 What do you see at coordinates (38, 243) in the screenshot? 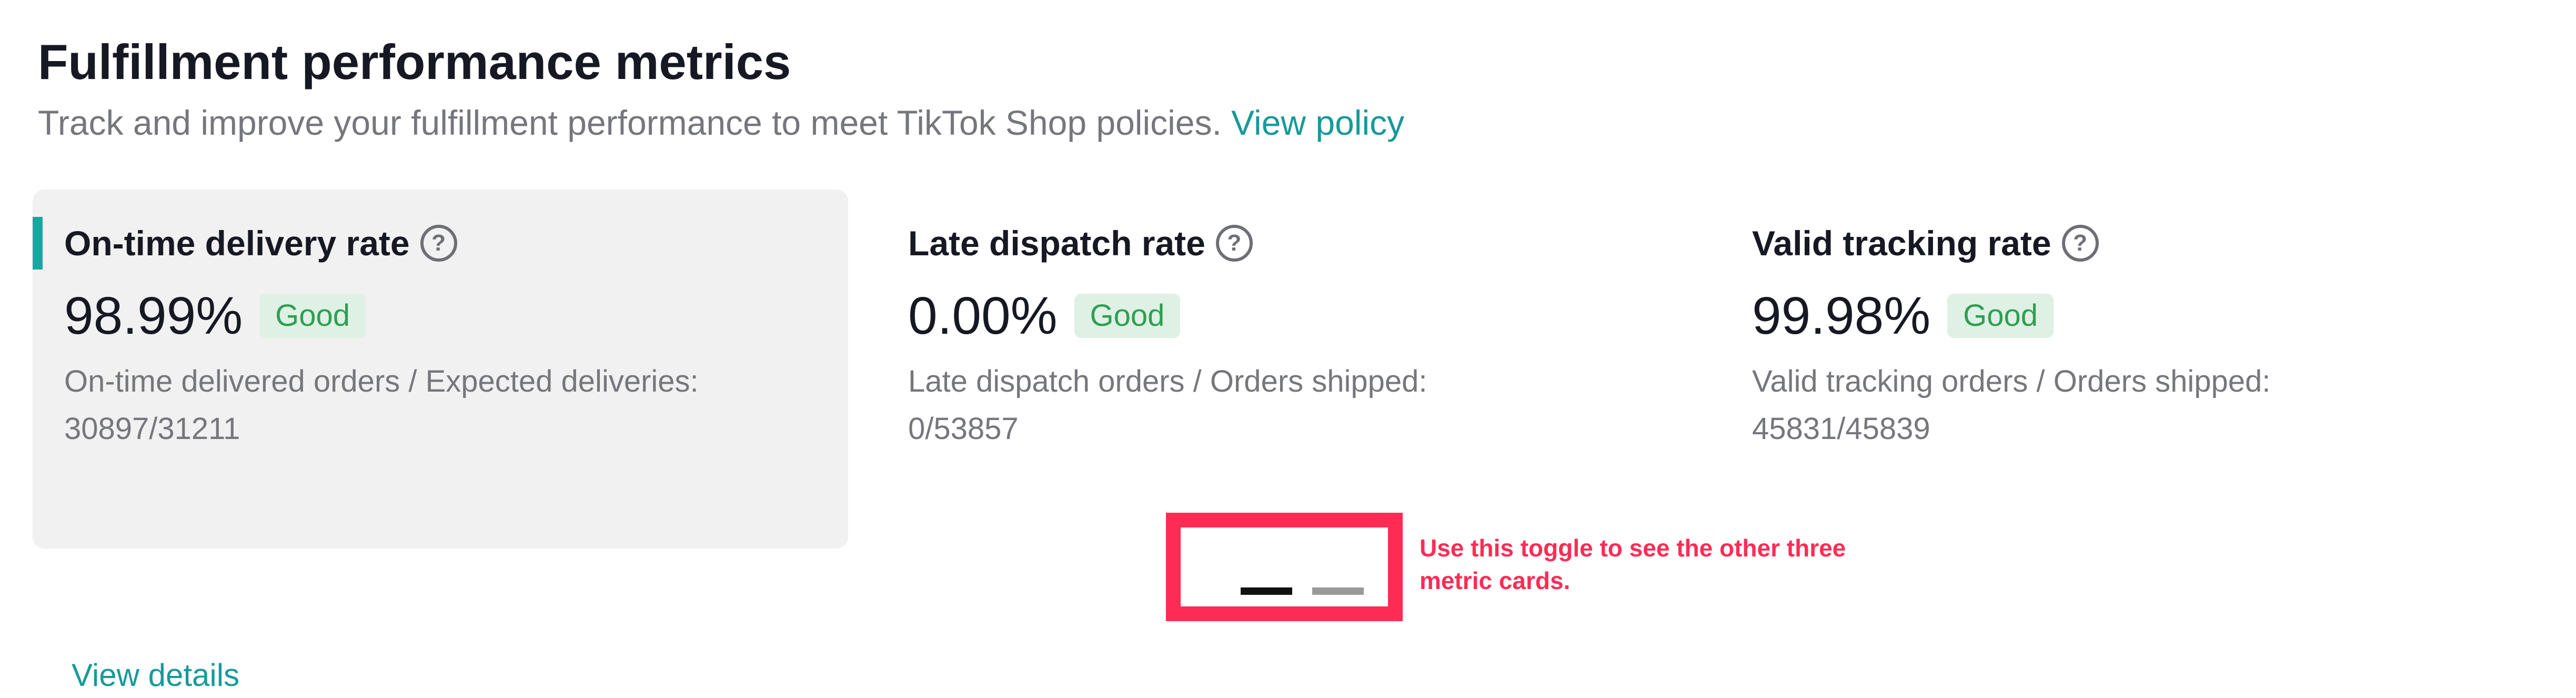
I see `active-indicator-bar` at bounding box center [38, 243].